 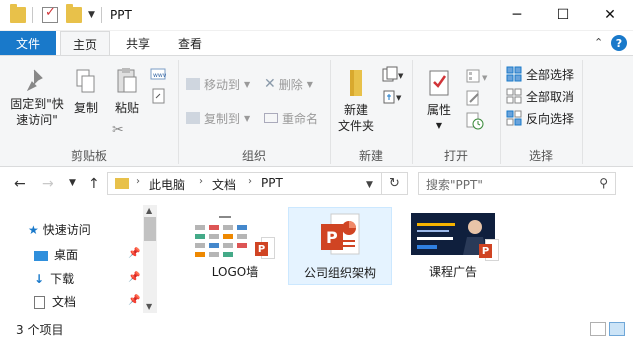 What do you see at coordinates (37, 98) in the screenshot?
I see `pin-to-quick-access-button: 固定到"快 速访问"` at bounding box center [37, 98].